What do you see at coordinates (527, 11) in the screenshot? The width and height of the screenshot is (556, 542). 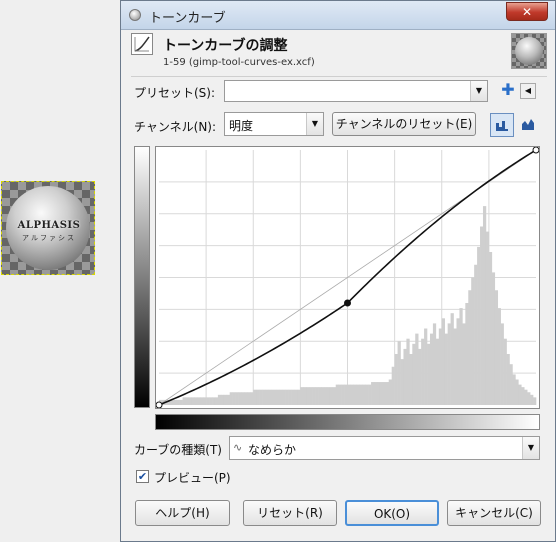 I see `close-button: ✕` at bounding box center [527, 11].